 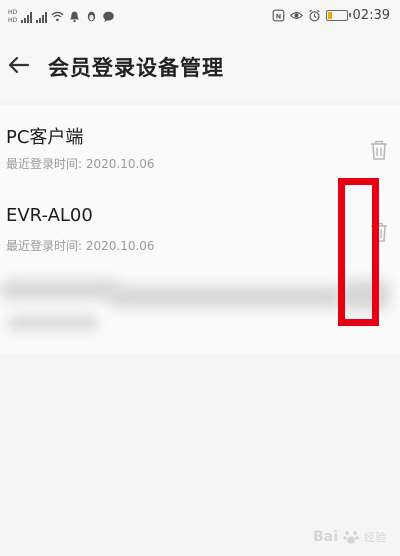 I want to click on battery-level, so click(x=329, y=15).